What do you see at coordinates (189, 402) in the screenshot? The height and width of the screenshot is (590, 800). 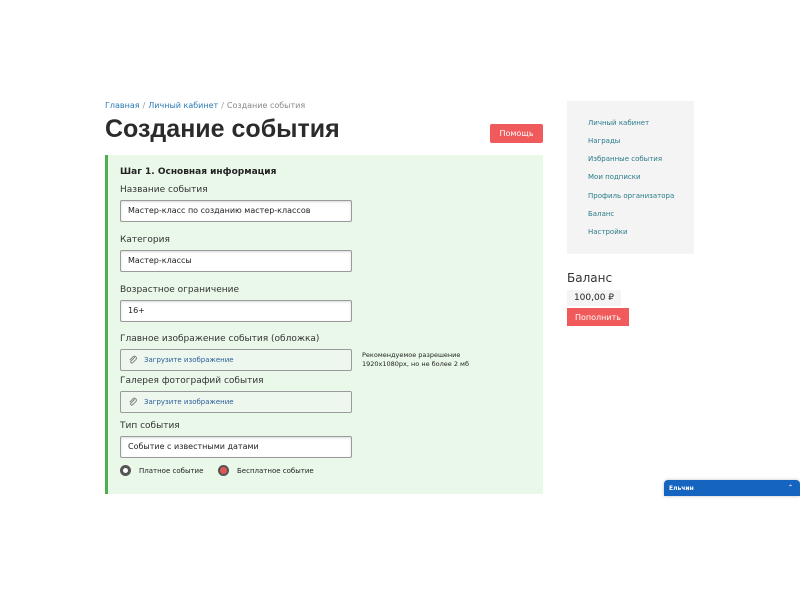 I see `gallery-upload-label: Загрузите изображение` at bounding box center [189, 402].